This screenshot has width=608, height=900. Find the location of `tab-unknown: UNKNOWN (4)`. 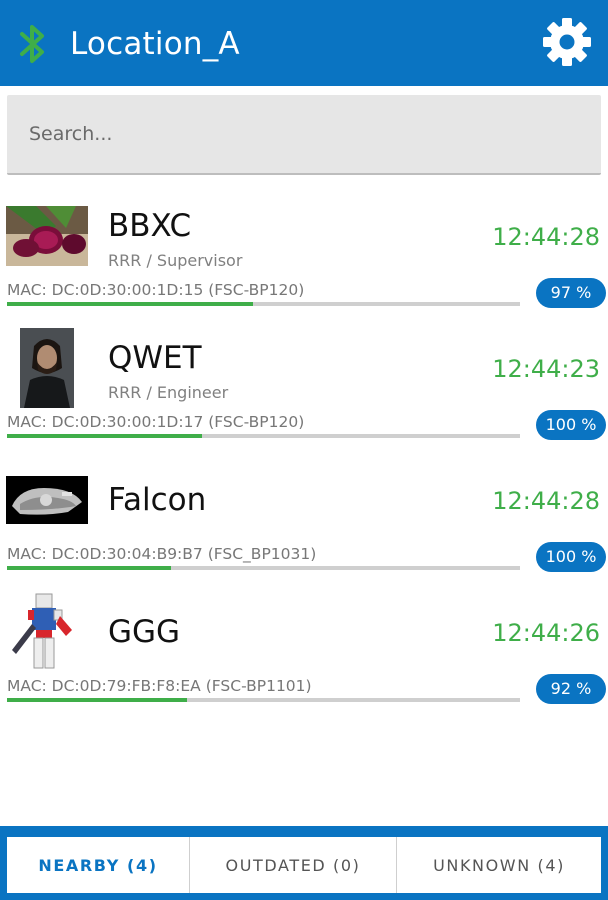

tab-unknown: UNKNOWN (4) is located at coordinates (499, 865).